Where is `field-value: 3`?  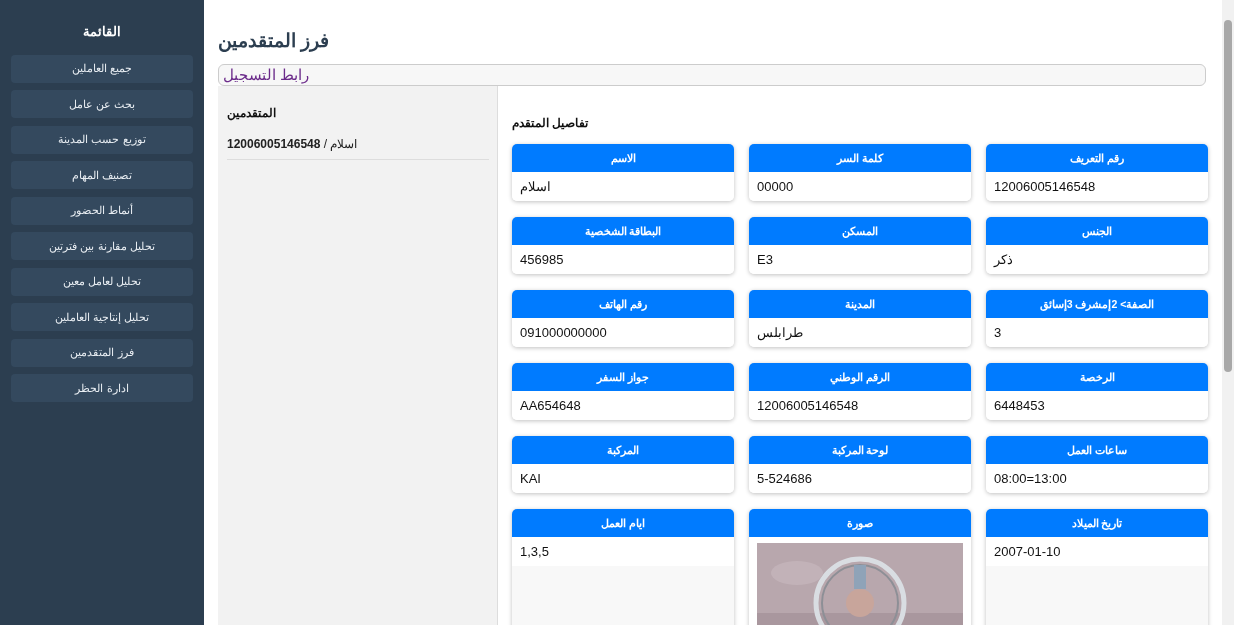 field-value: 3 is located at coordinates (1097, 332).